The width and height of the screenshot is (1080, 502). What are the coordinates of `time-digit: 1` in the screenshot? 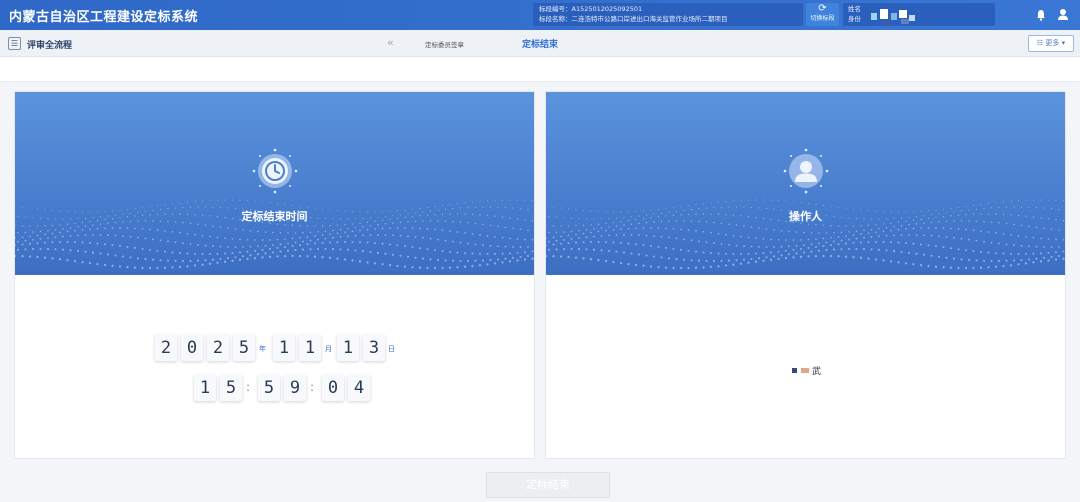 It's located at (205, 388).